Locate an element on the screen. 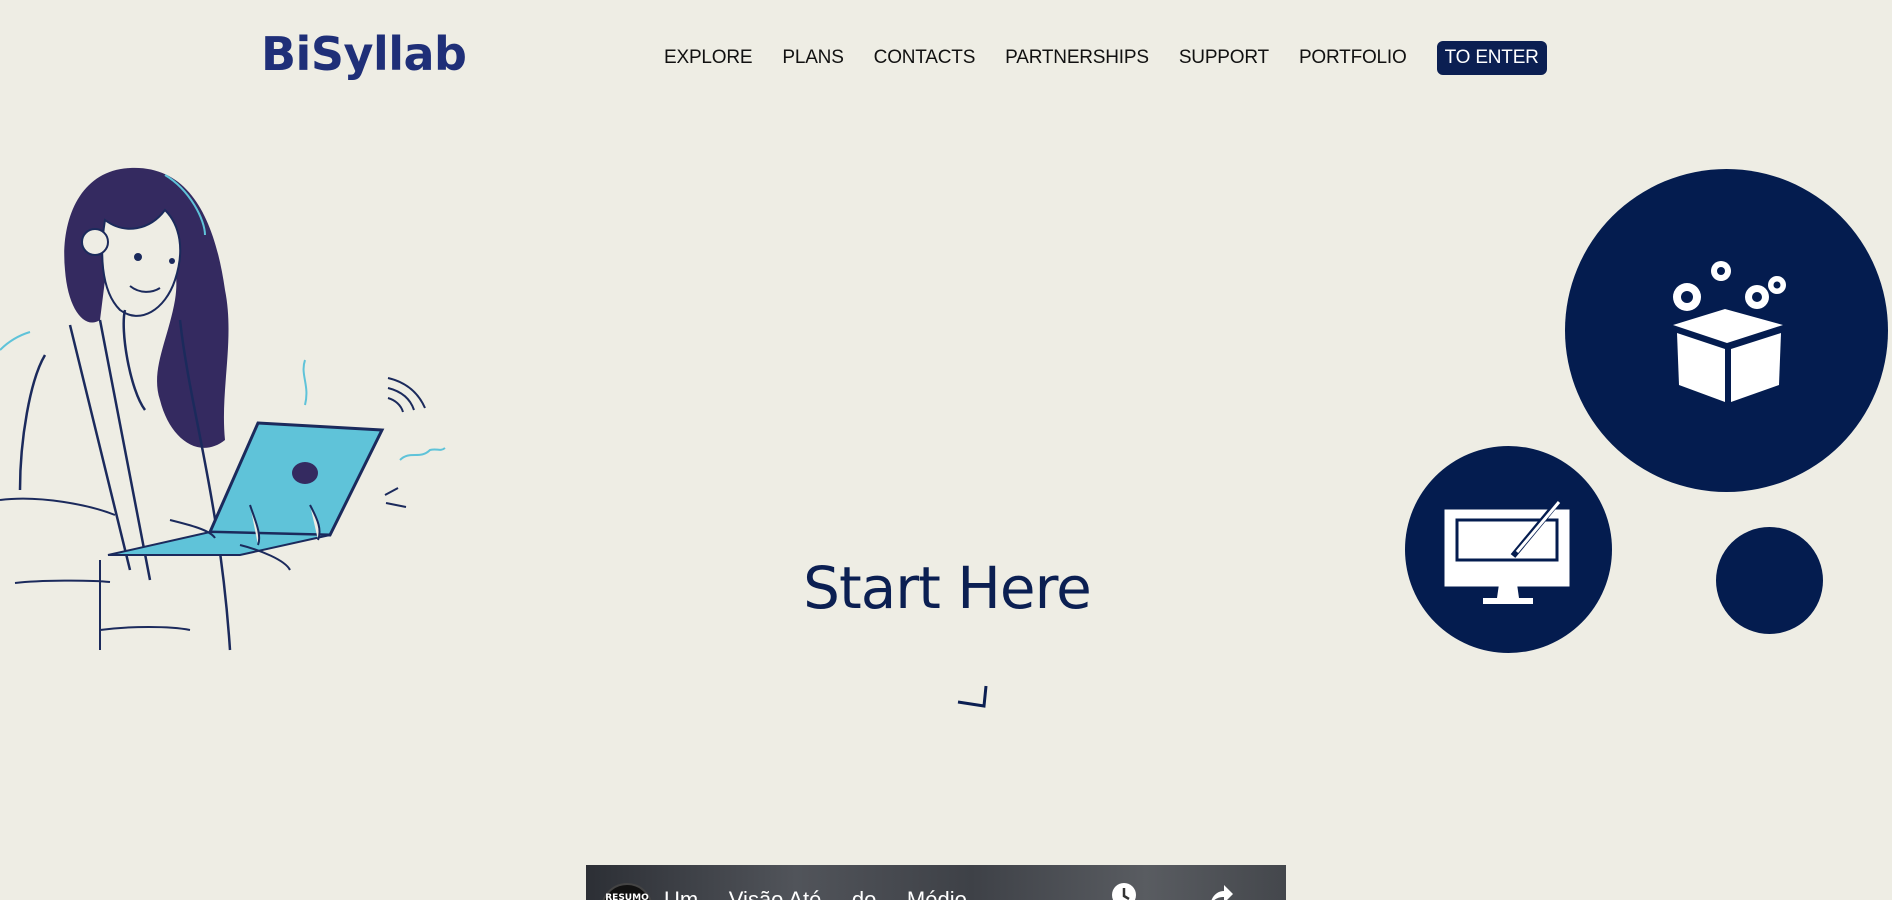  package-gears-circle is located at coordinates (1726, 330).